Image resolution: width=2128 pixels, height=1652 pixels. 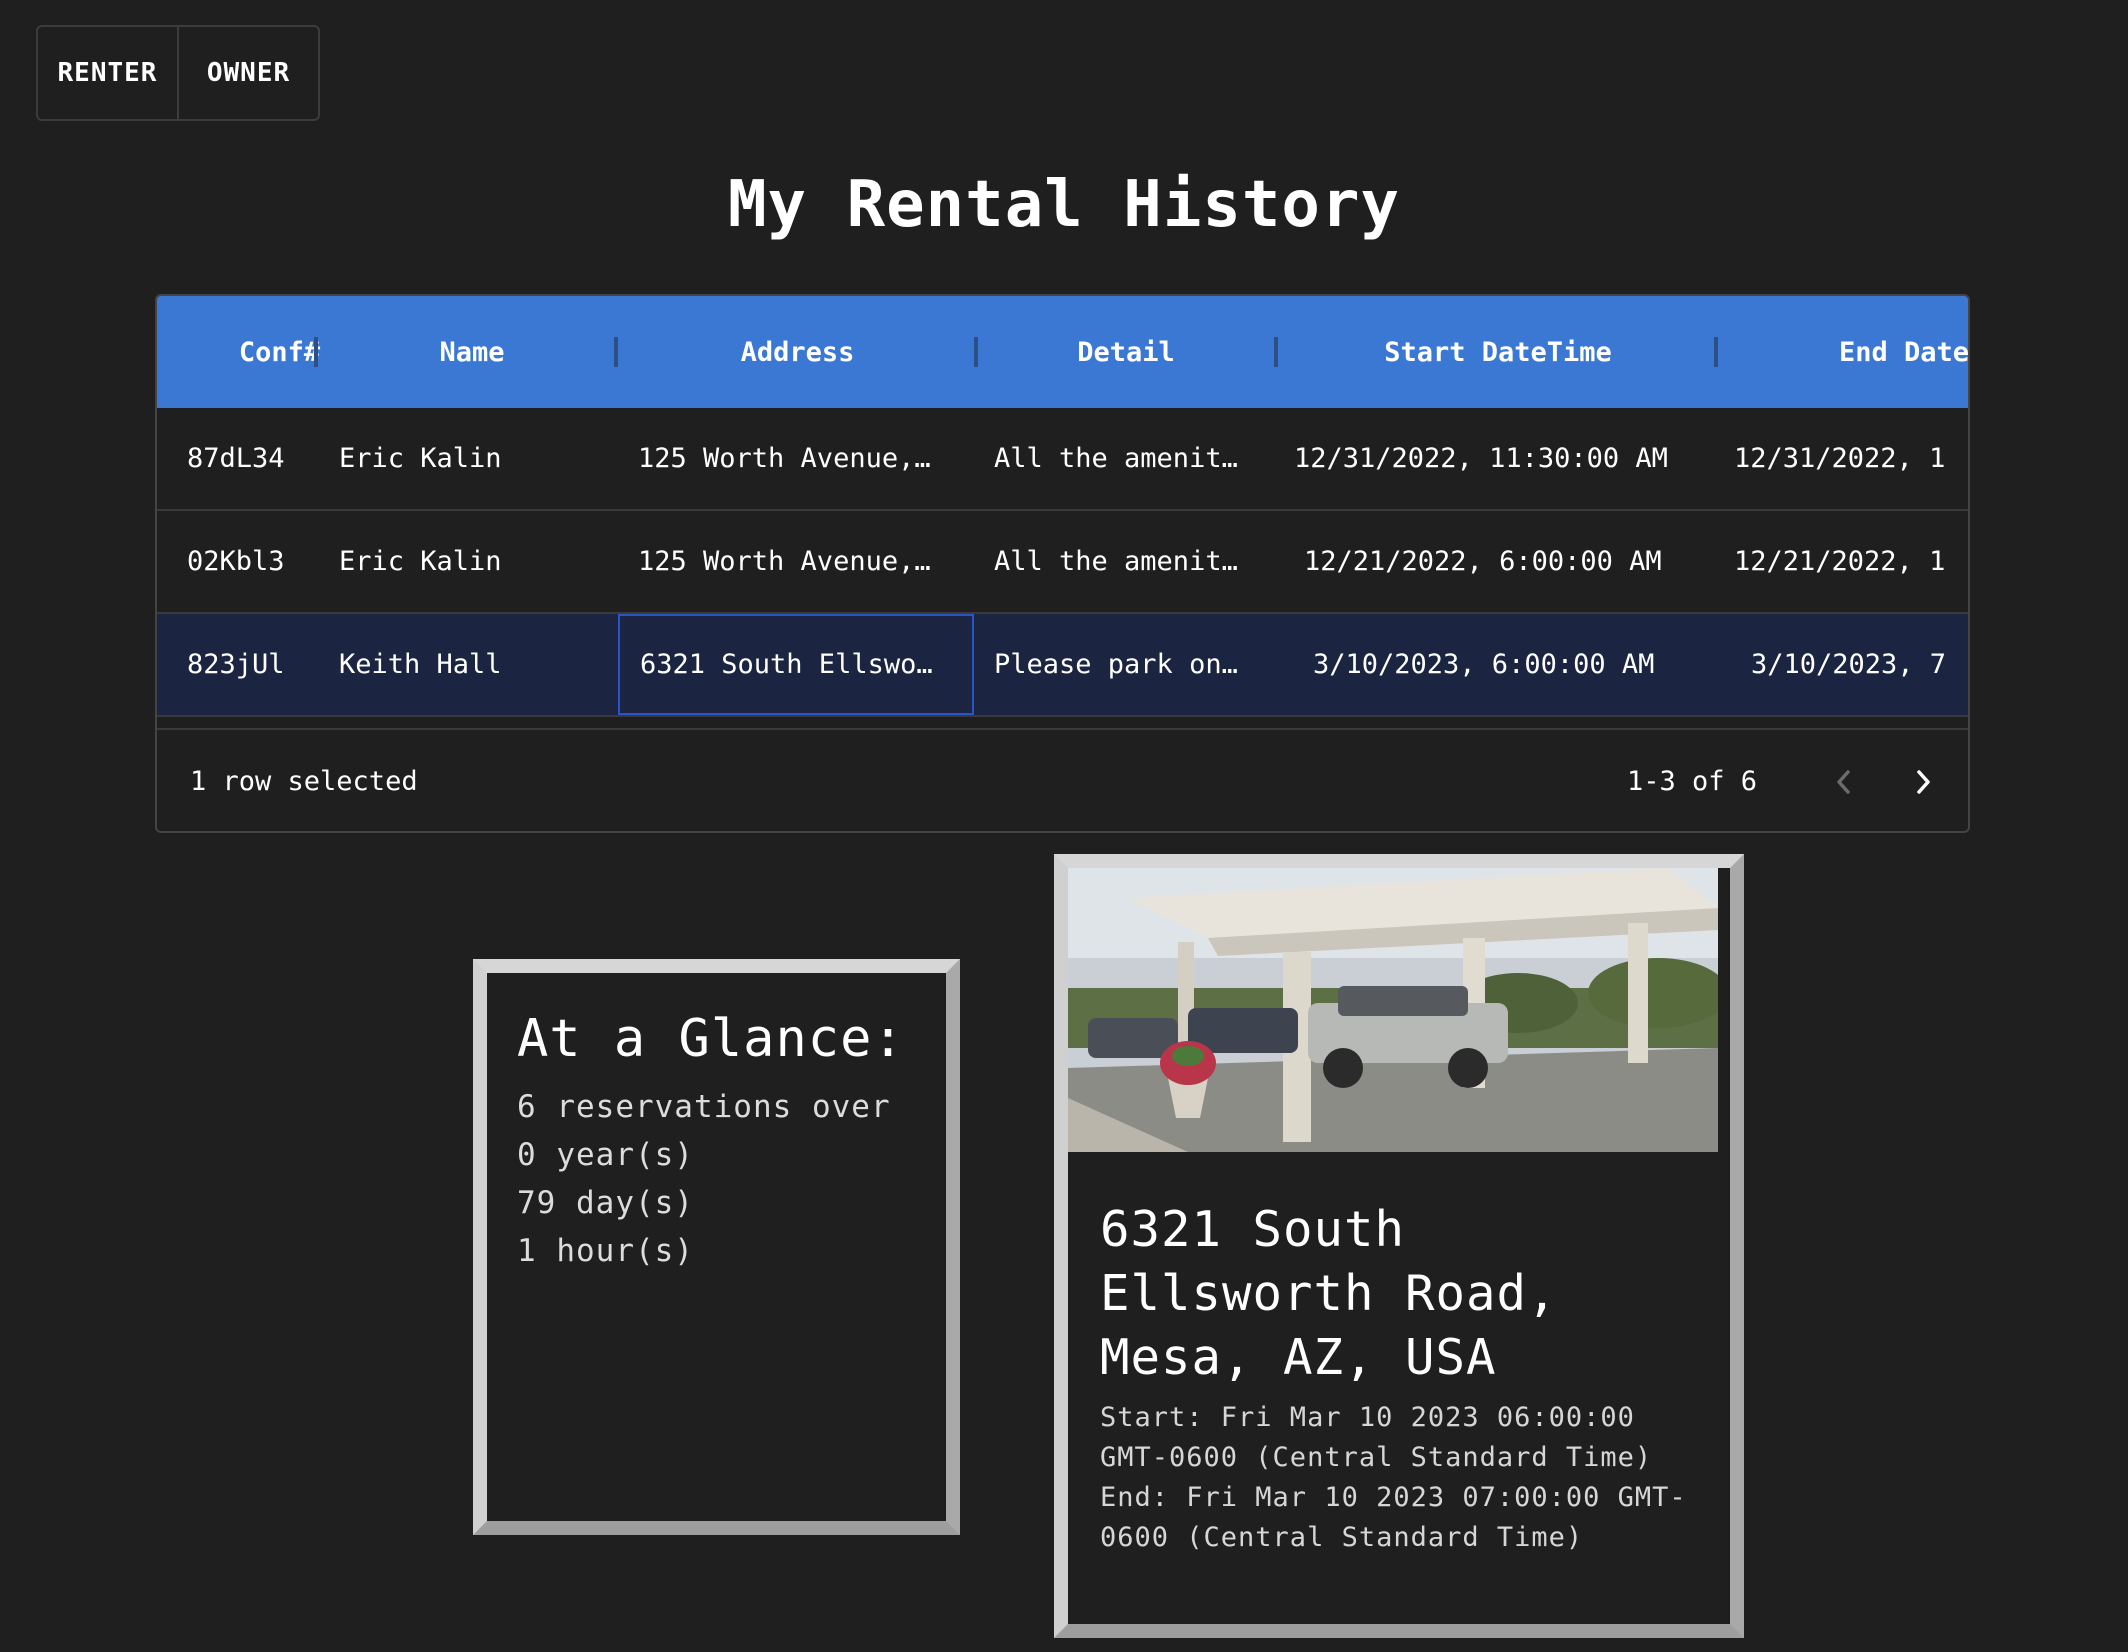 What do you see at coordinates (704, 1107) in the screenshot?
I see `glance-reservations: 6 reservations over` at bounding box center [704, 1107].